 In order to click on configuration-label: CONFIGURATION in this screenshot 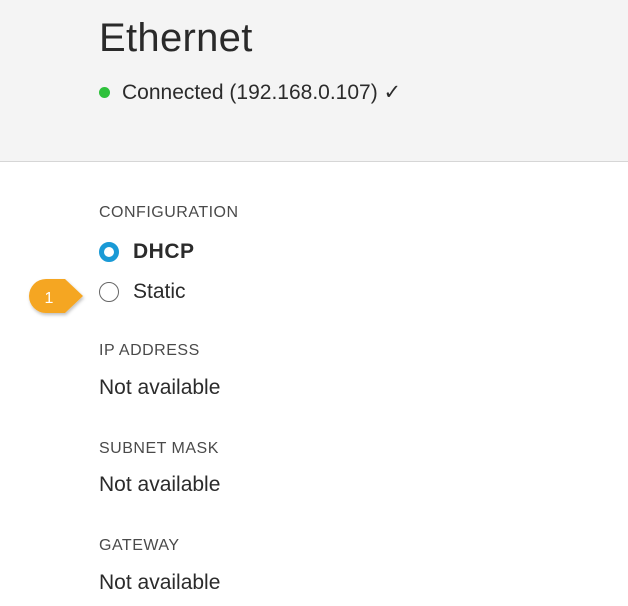, I will do `click(169, 212)`.